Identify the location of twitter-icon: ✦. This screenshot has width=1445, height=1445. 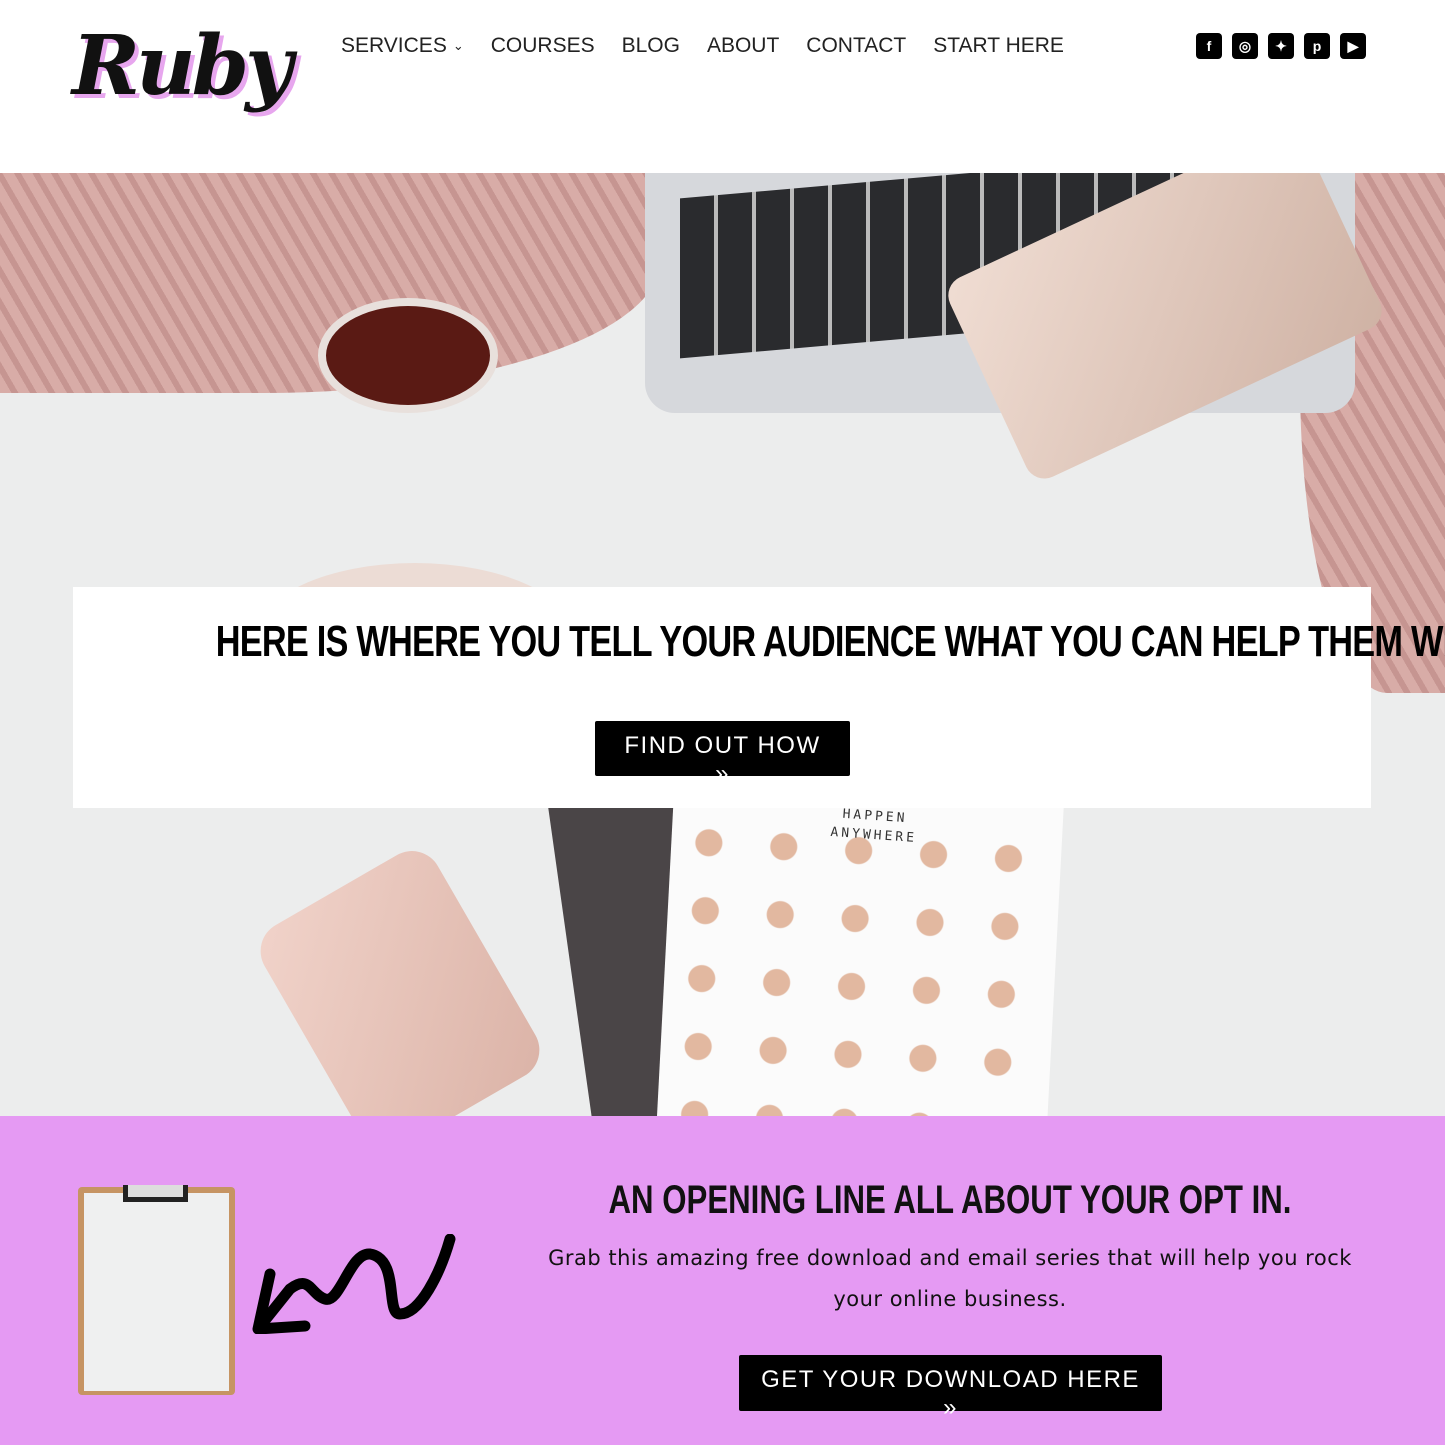
(1281, 46).